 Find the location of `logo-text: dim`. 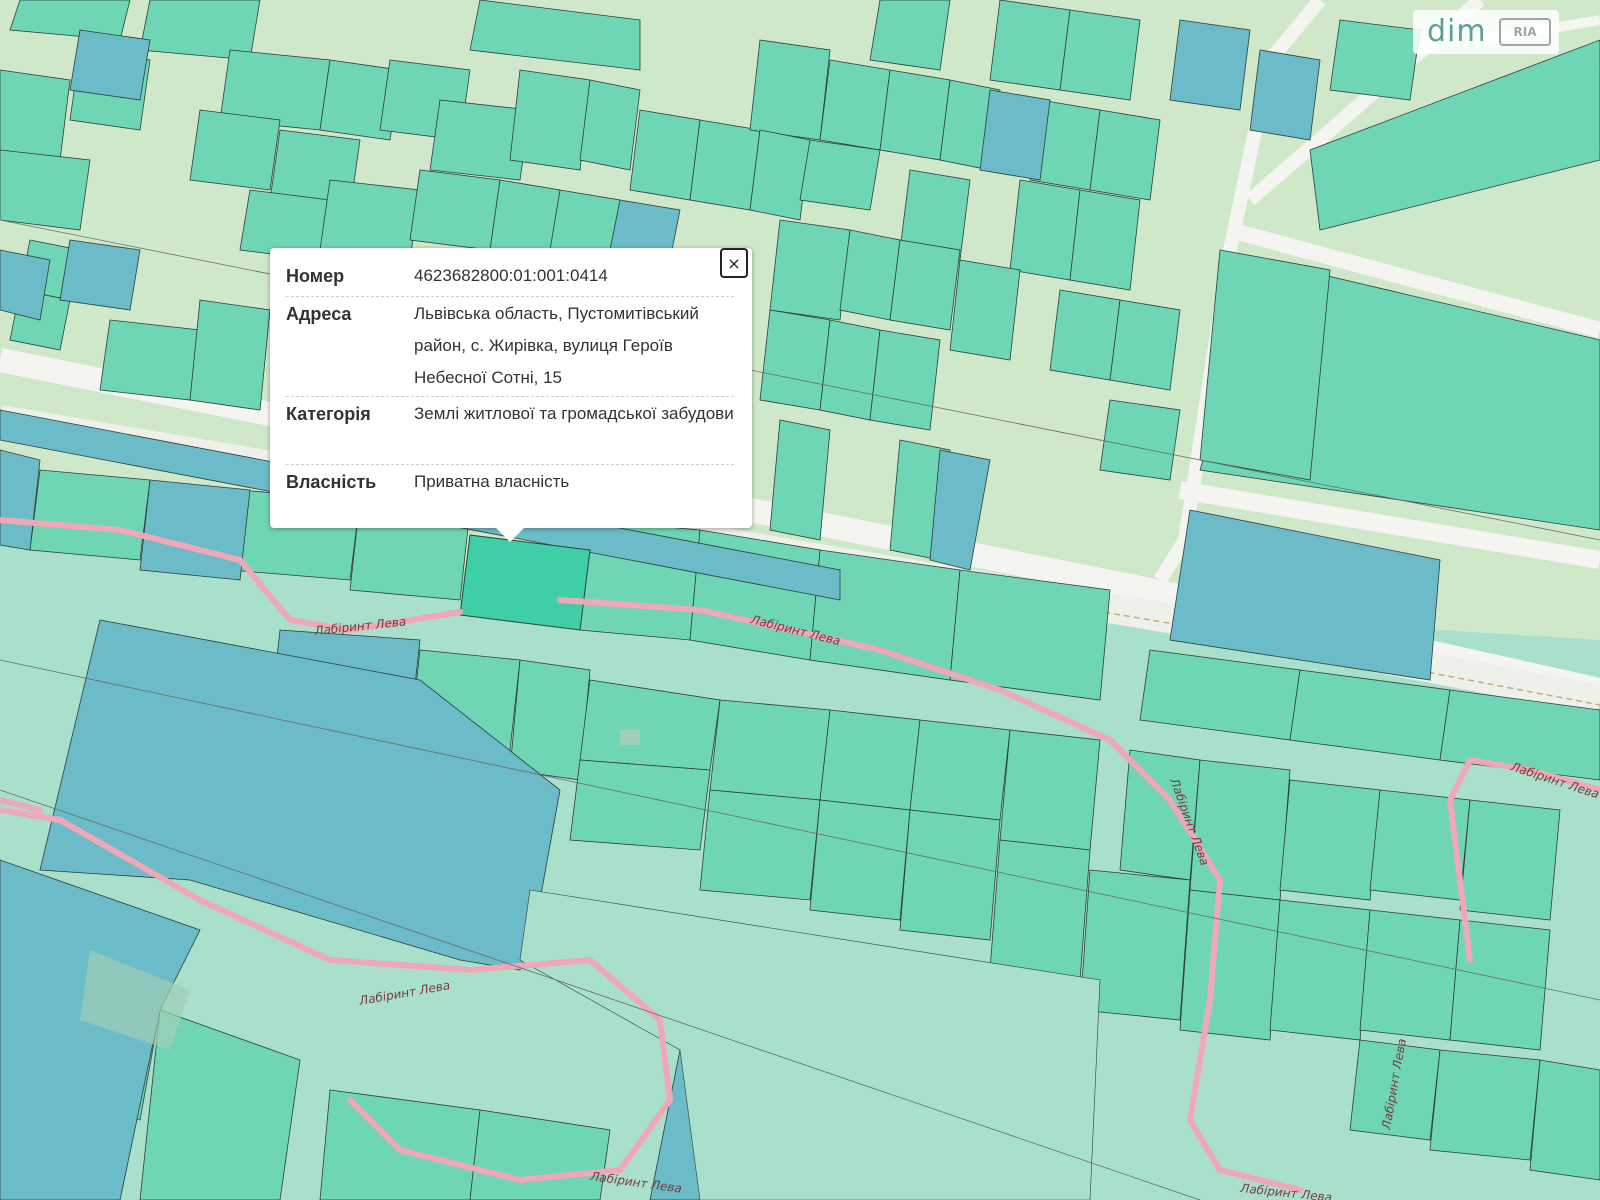

logo-text: dim is located at coordinates (1457, 31).